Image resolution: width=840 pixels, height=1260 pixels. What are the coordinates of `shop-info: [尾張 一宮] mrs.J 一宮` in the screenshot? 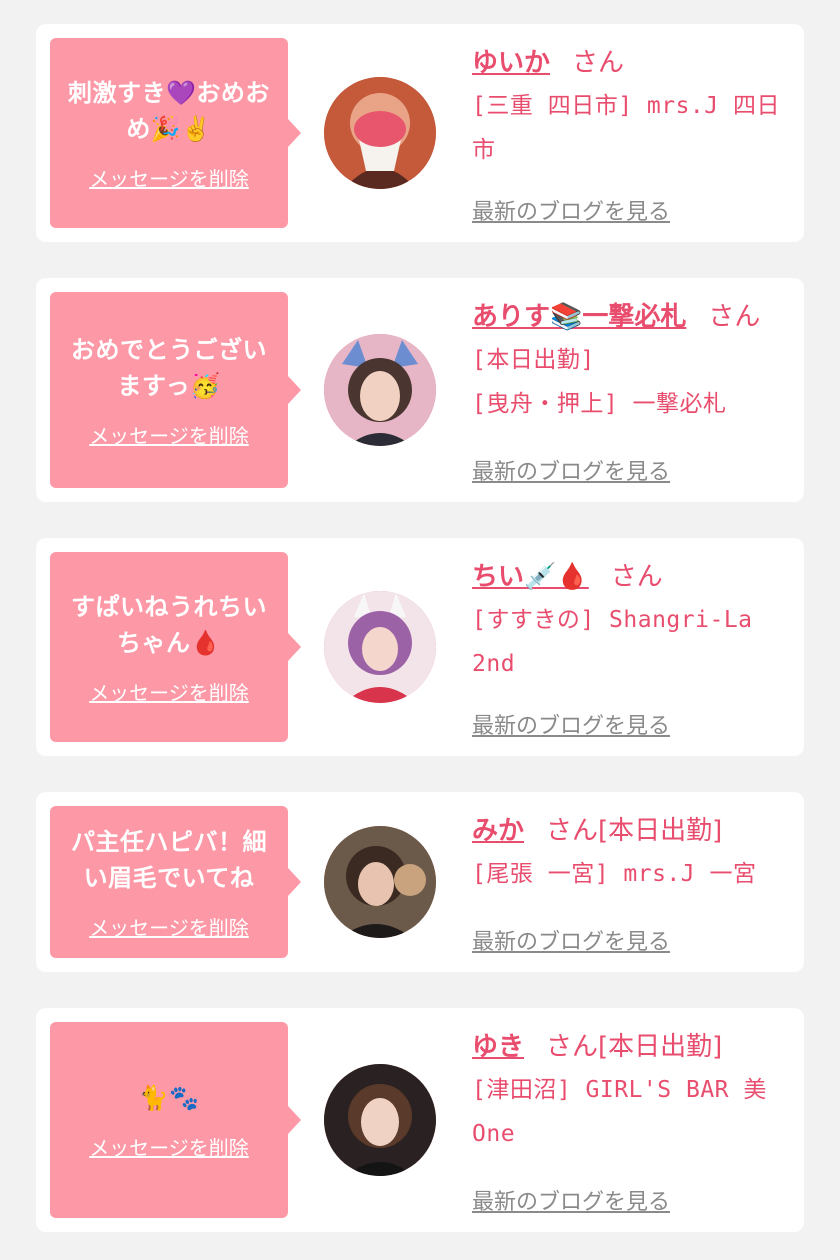 It's located at (614, 874).